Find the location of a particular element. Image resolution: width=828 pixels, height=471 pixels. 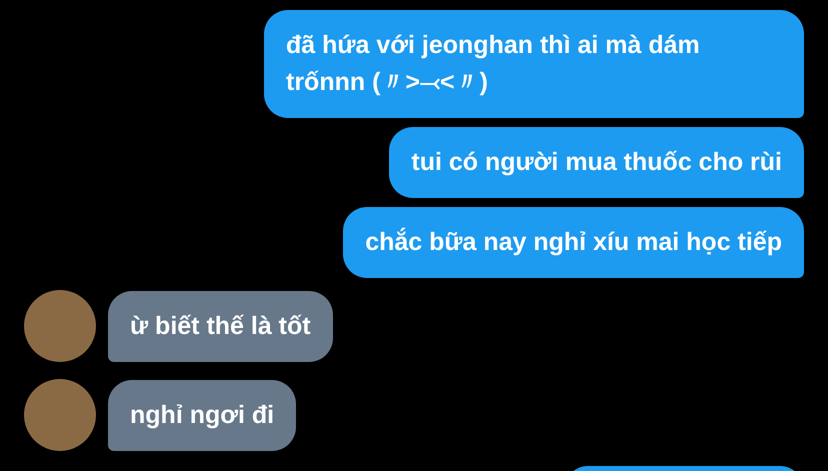

message-bubble: chắc bữa nay nghỉ xíu mai học tiếp is located at coordinates (573, 242).